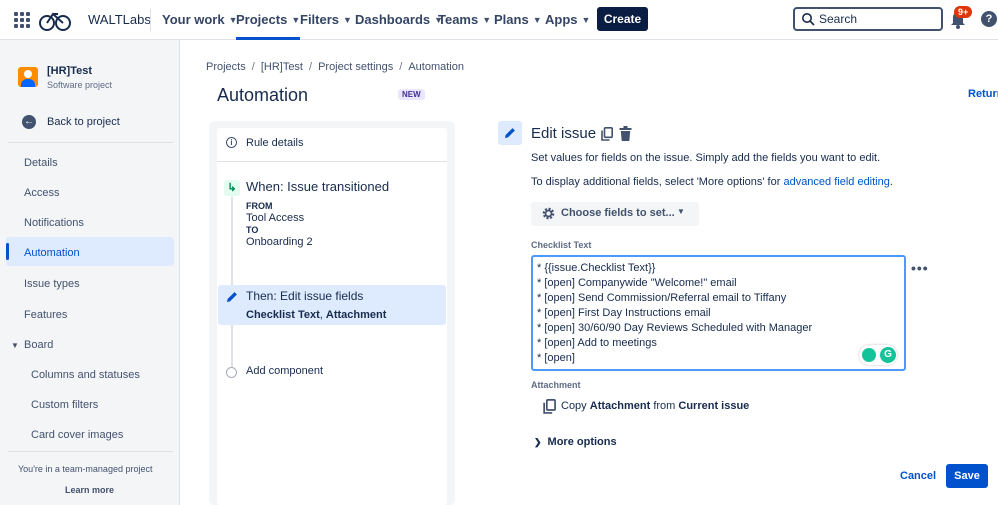 This screenshot has width=998, height=505. What do you see at coordinates (326, 19) in the screenshot?
I see `nav-filters: Filters ▼` at bounding box center [326, 19].